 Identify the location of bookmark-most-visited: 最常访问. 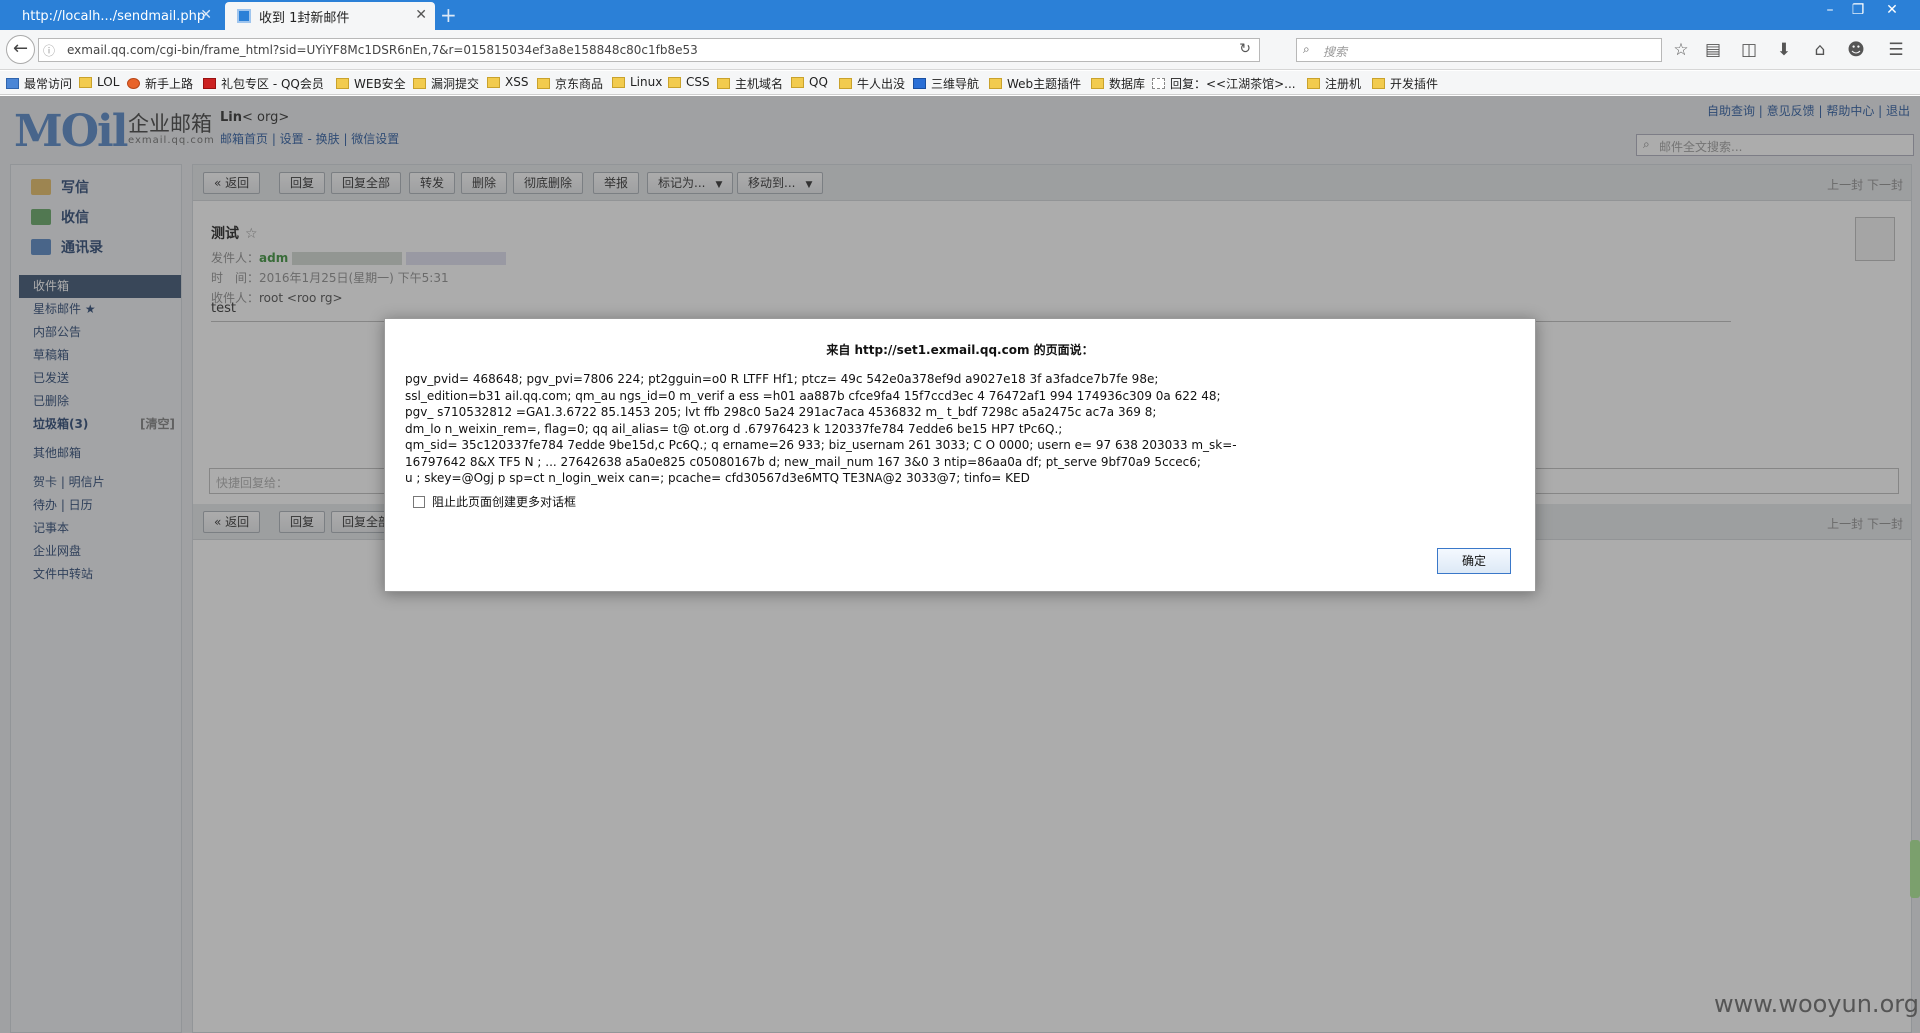
(39, 83).